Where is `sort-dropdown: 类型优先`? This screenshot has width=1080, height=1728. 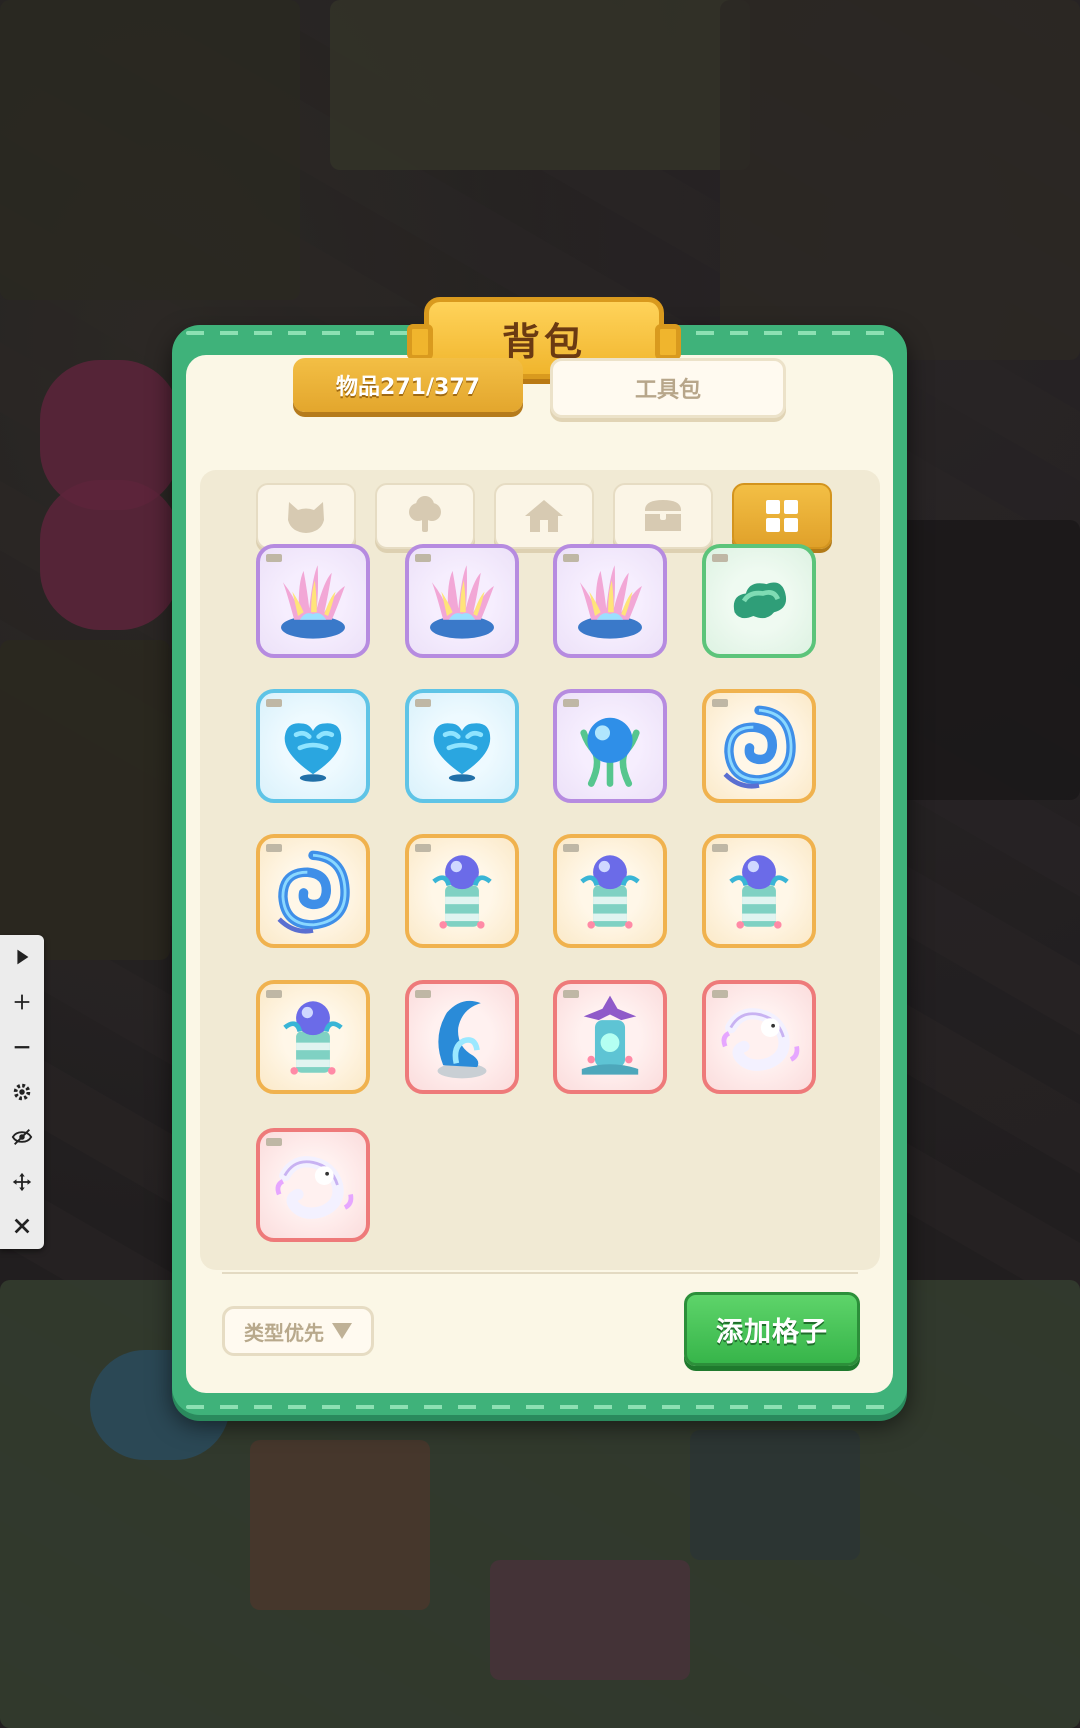
sort-dropdown: 类型优先 is located at coordinates (298, 1331).